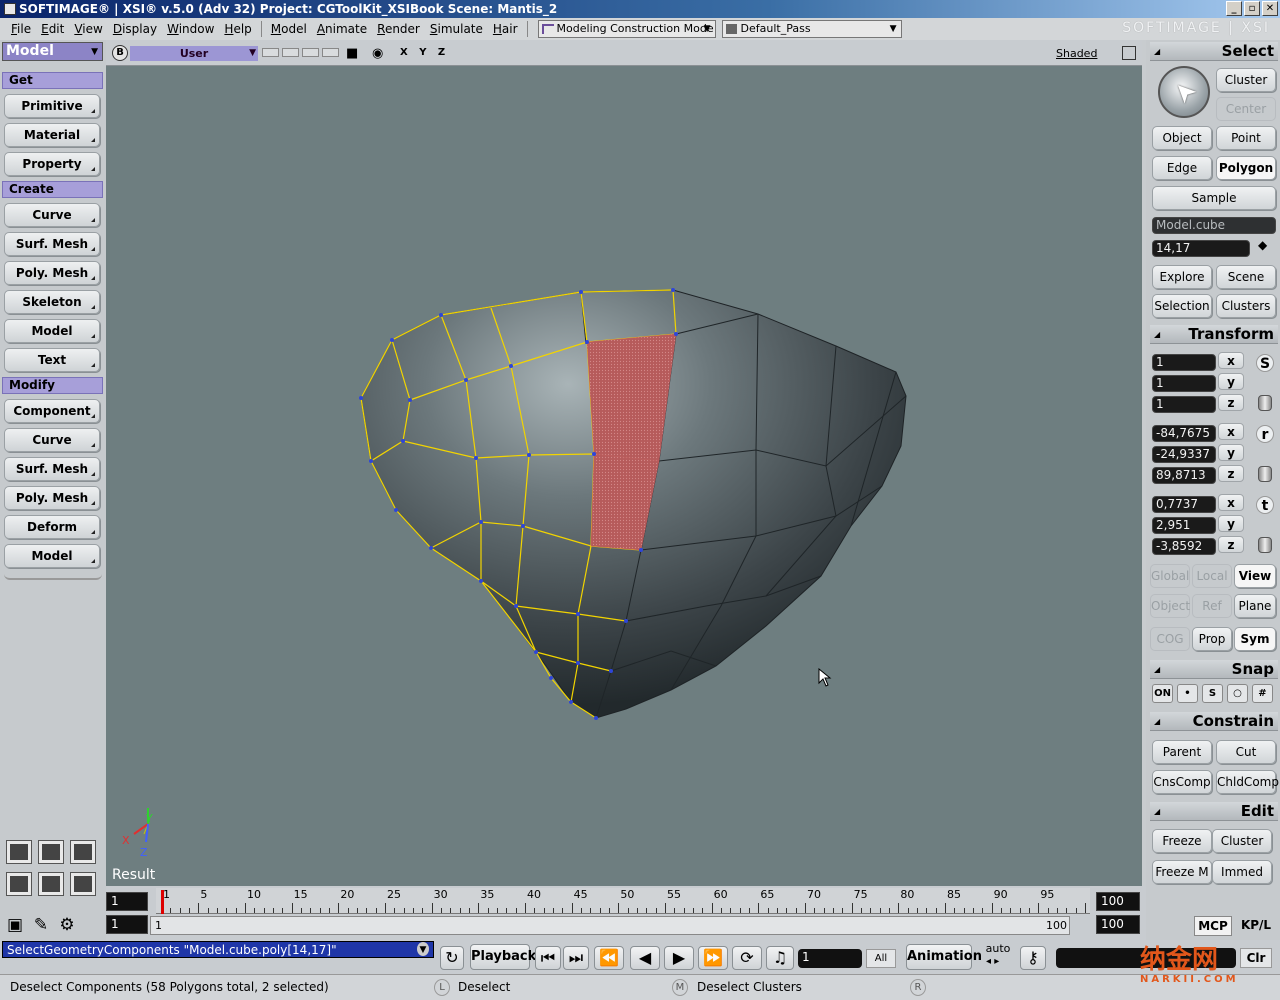 The height and width of the screenshot is (1000, 1280). I want to click on reference-local-button: Local, so click(1212, 576).